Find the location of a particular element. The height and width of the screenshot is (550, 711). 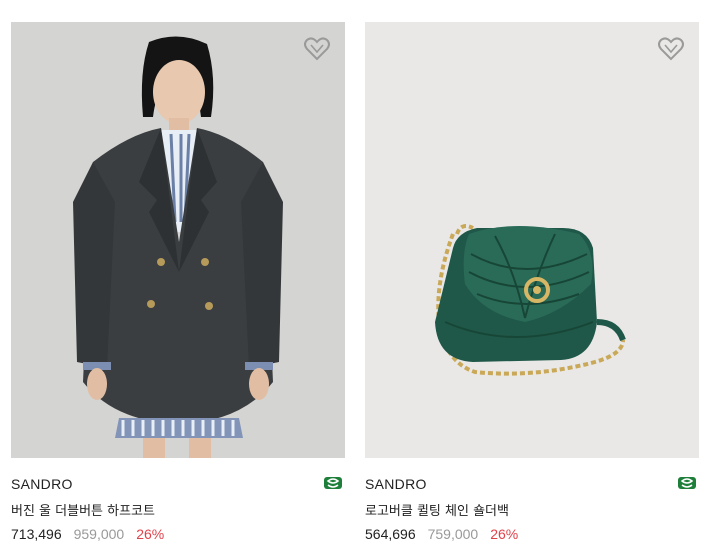

green-quilted-bag-image is located at coordinates (530, 300).